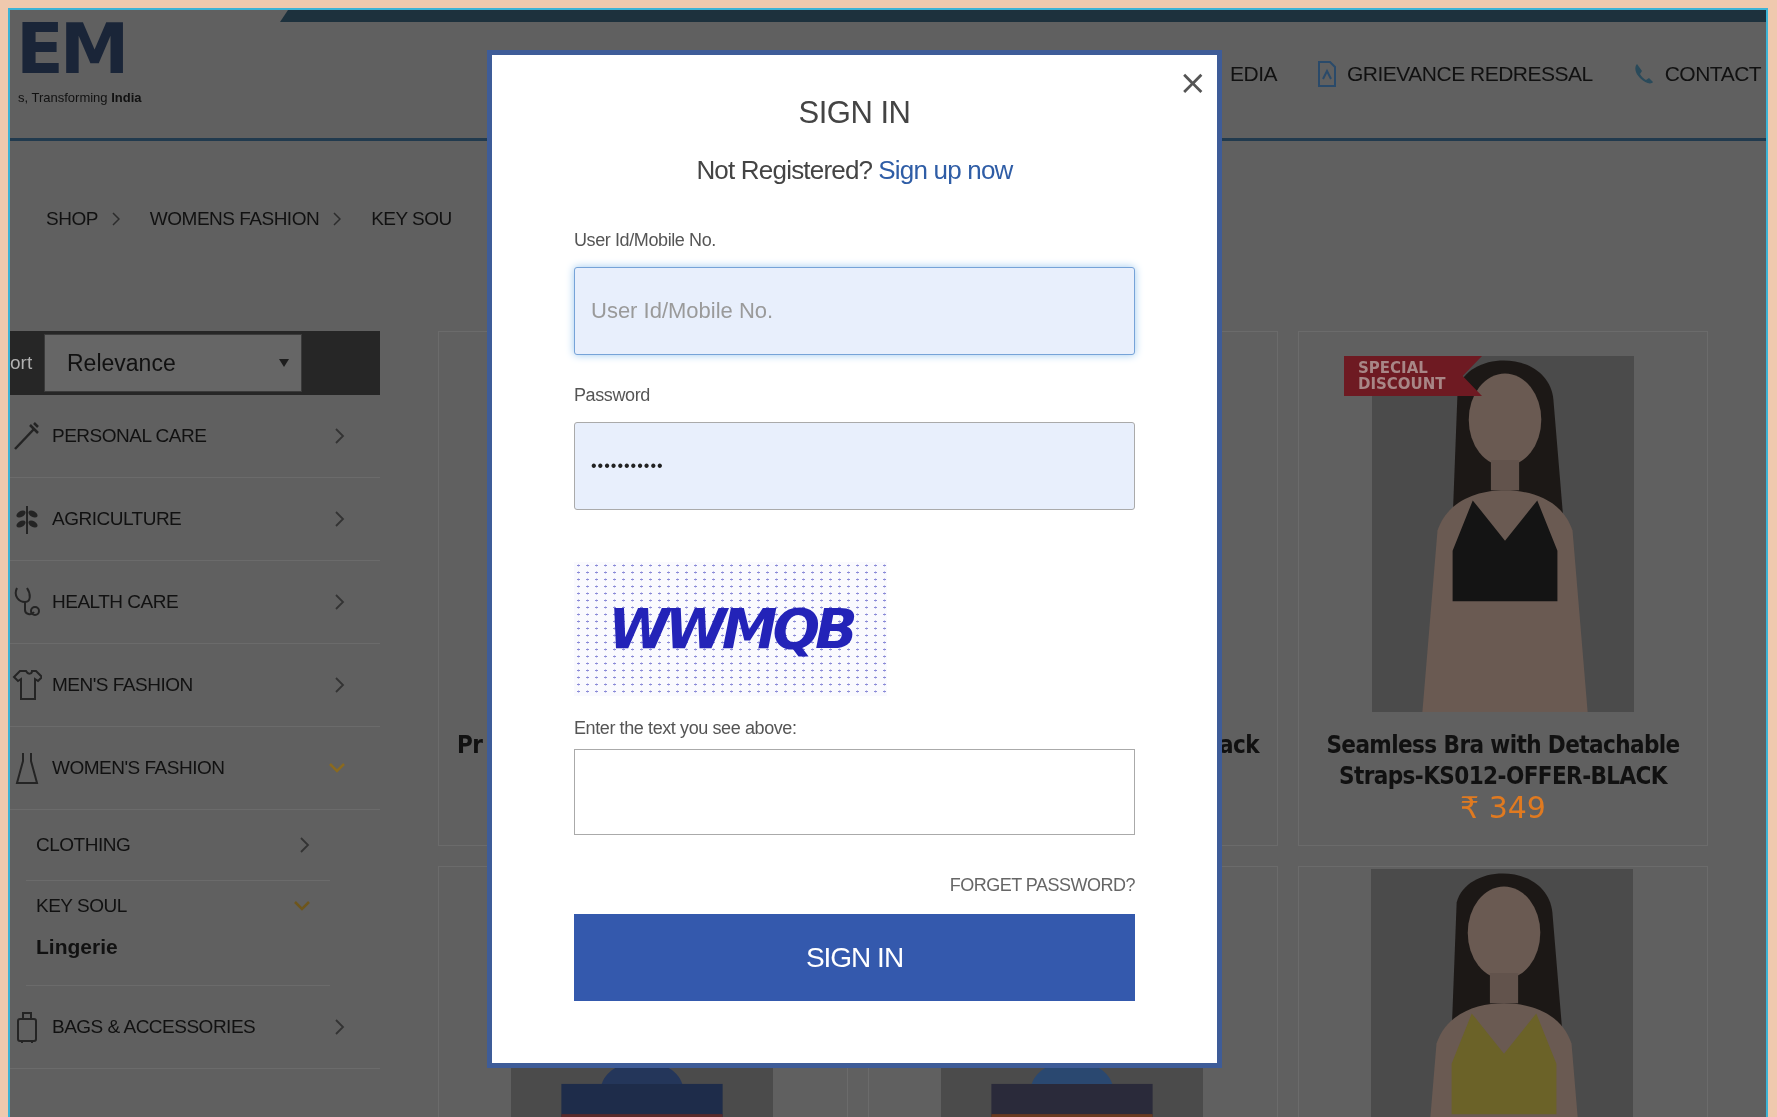  Describe the element at coordinates (784, 170) in the screenshot. I see `register-prompt: Not Registered?` at that location.